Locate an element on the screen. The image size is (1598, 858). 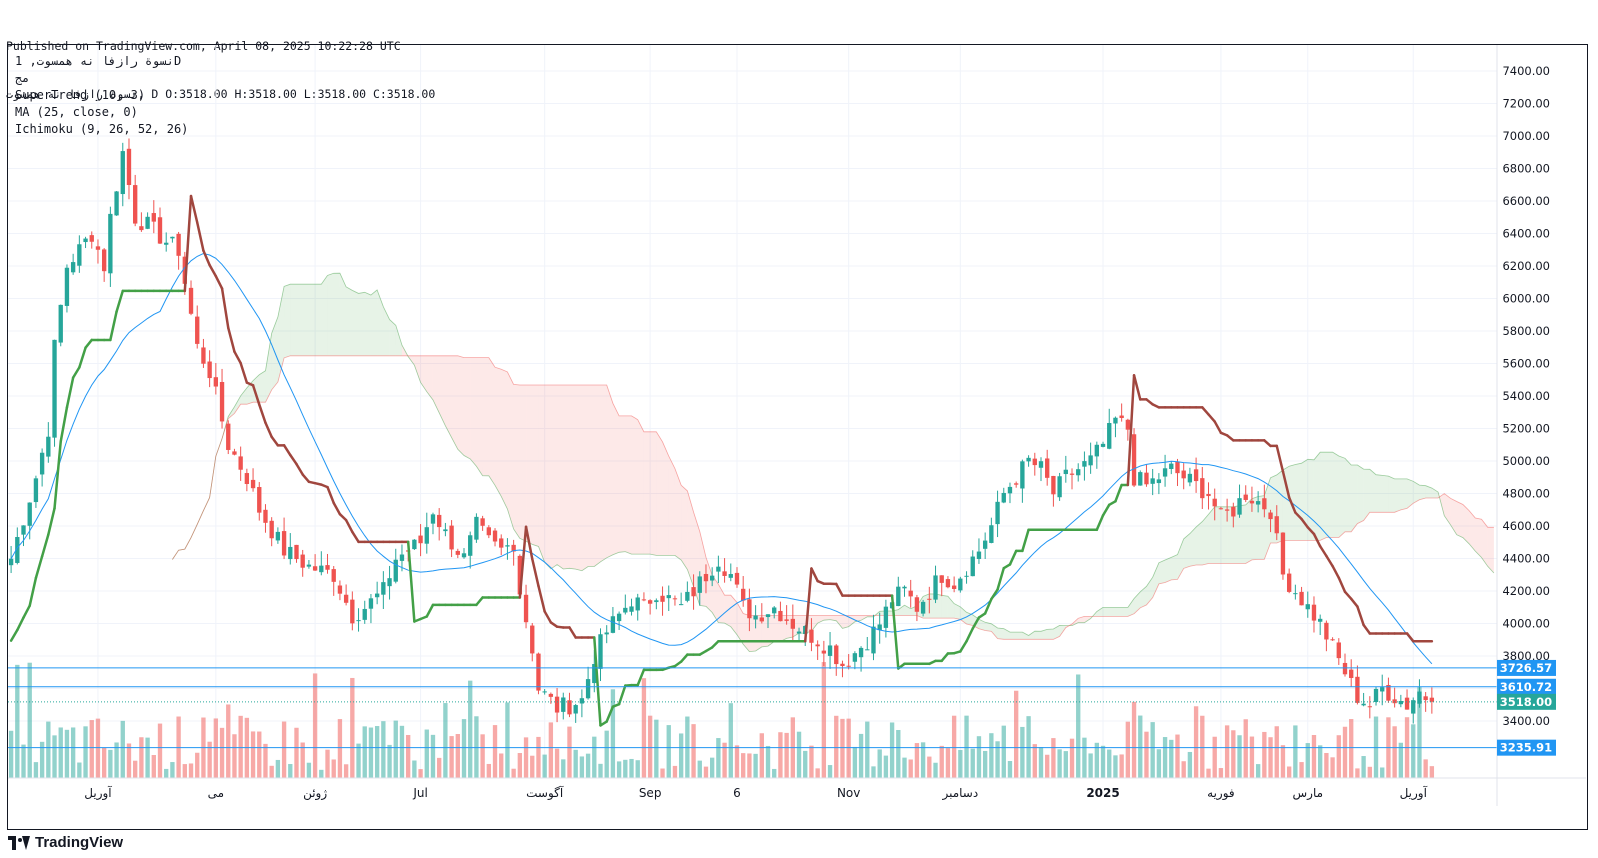
tradingview-logo: TradingView is located at coordinates (65, 842).